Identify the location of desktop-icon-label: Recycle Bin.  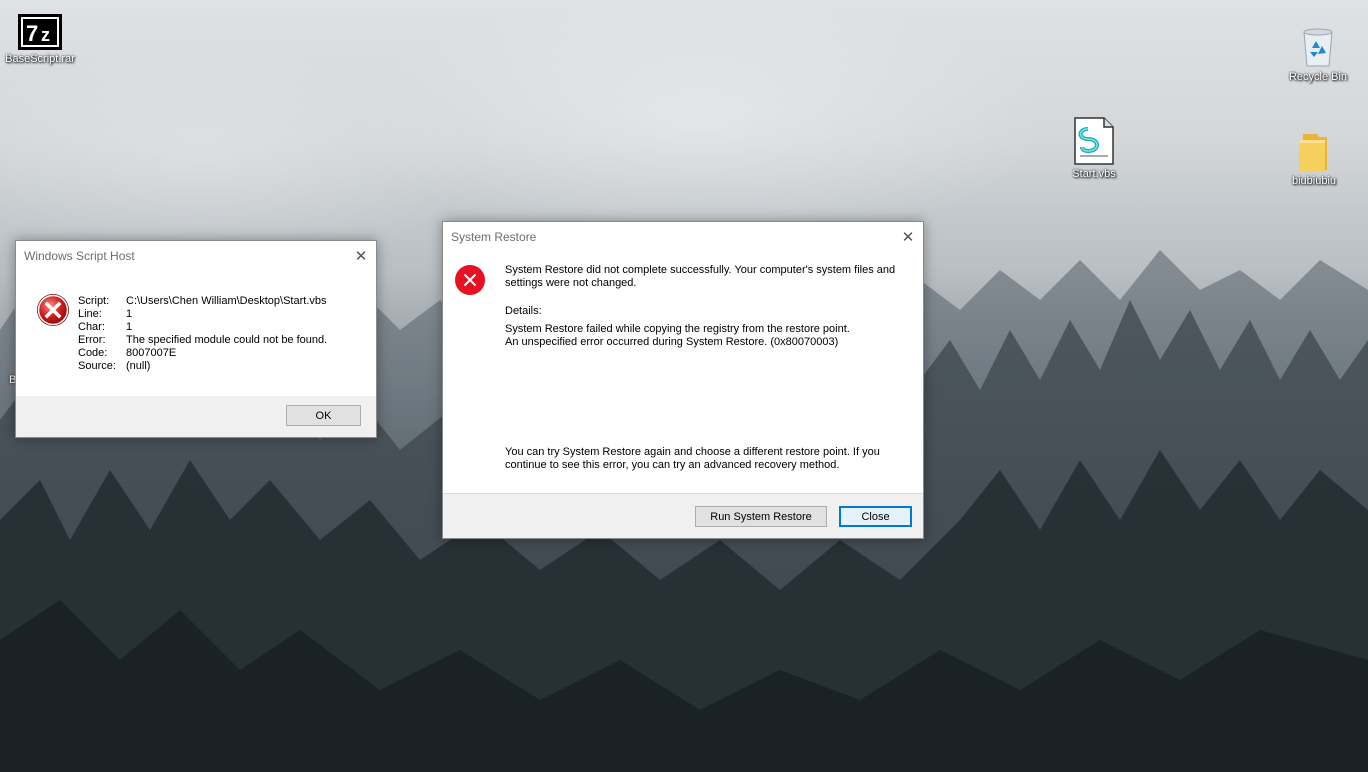
(1318, 77).